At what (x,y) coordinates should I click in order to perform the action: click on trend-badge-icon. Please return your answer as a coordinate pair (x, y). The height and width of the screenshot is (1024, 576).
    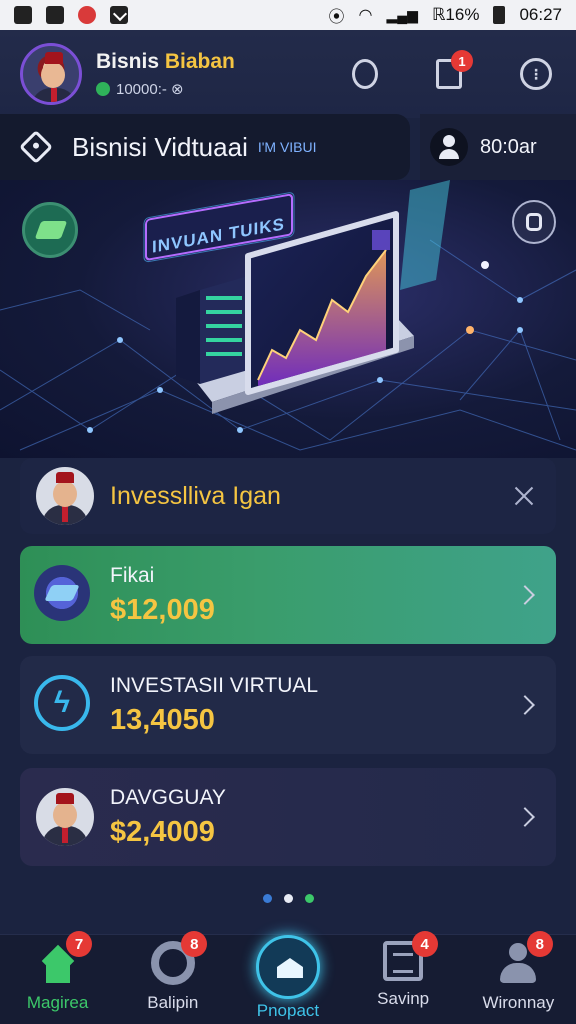
    Looking at the image, I should click on (50, 230).